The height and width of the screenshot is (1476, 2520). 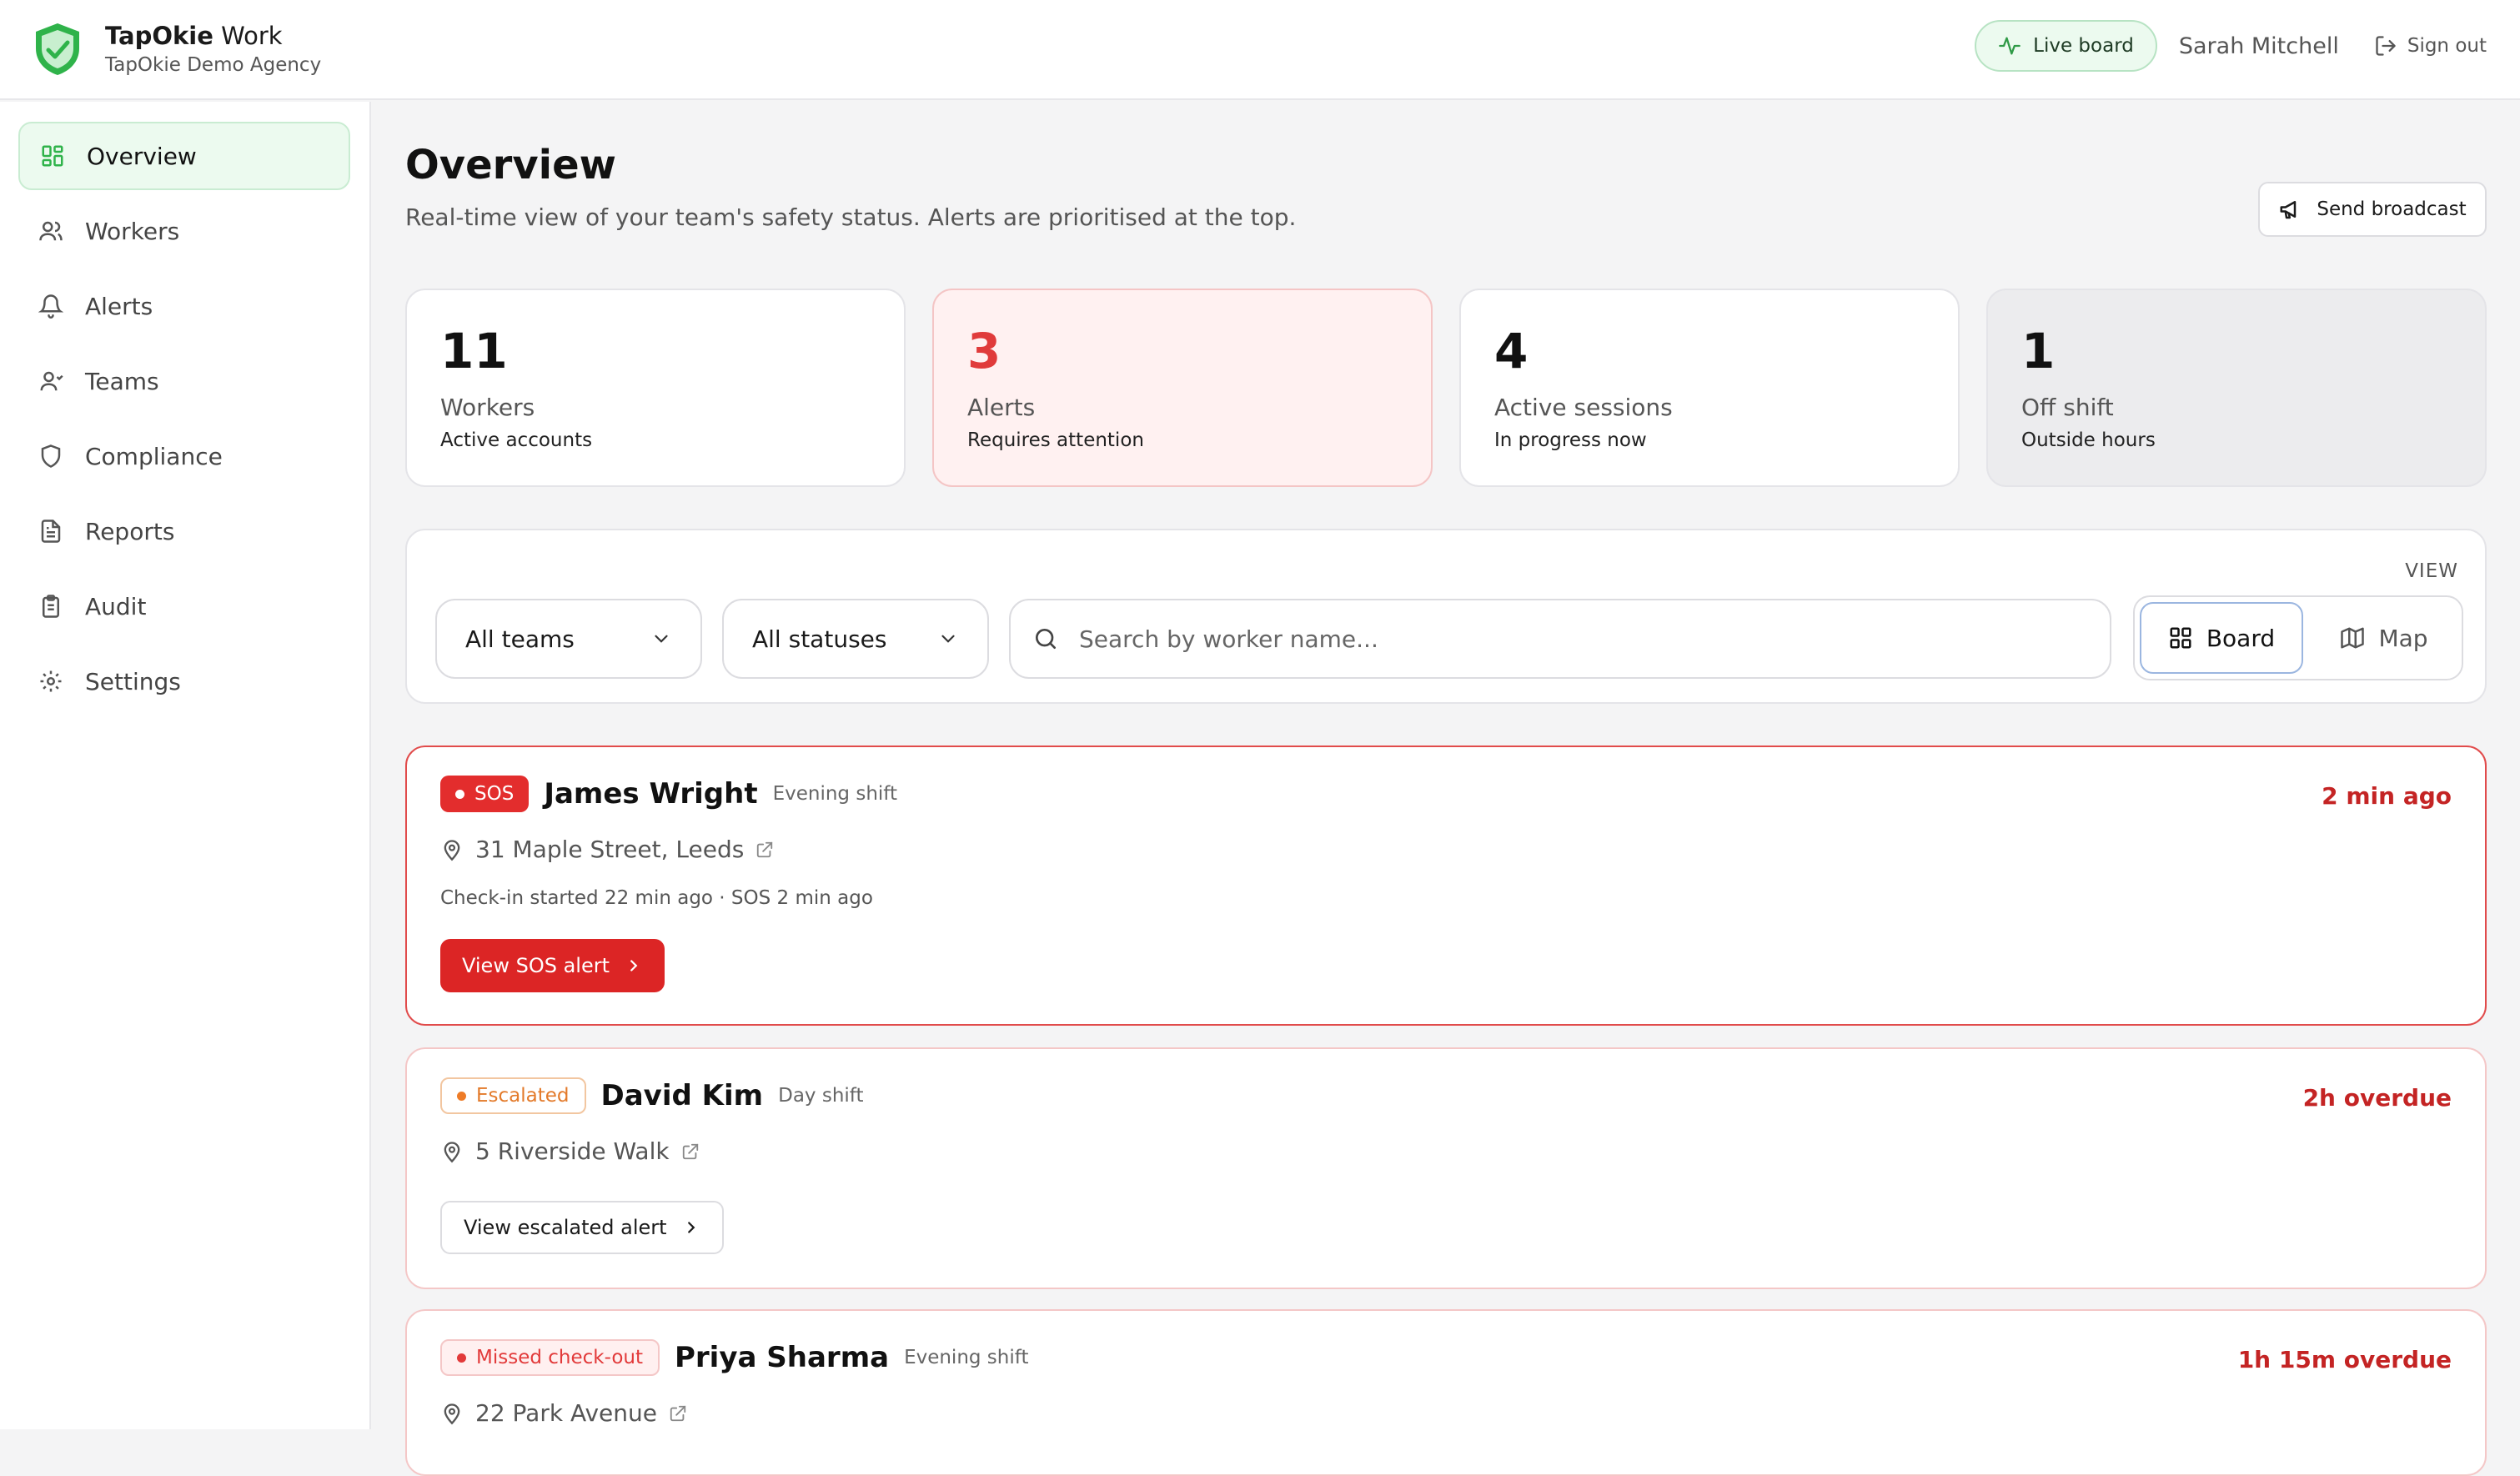 I want to click on map-view-label: Map, so click(x=2403, y=638).